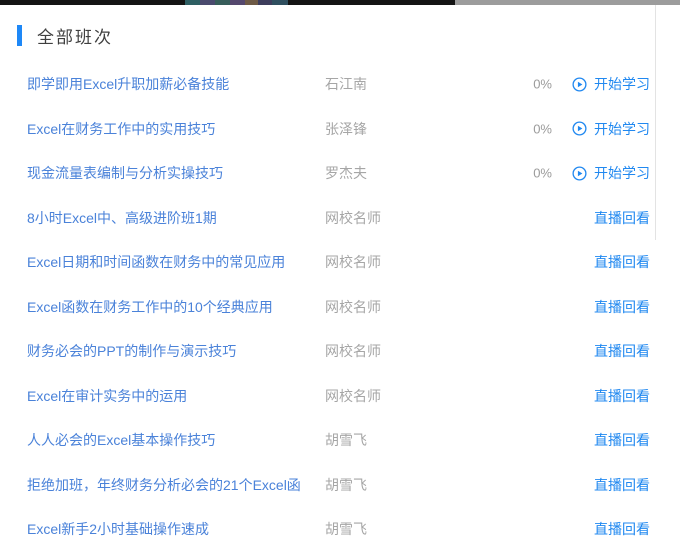 This screenshot has width=680, height=549. I want to click on header-accent-bar, so click(19, 35).